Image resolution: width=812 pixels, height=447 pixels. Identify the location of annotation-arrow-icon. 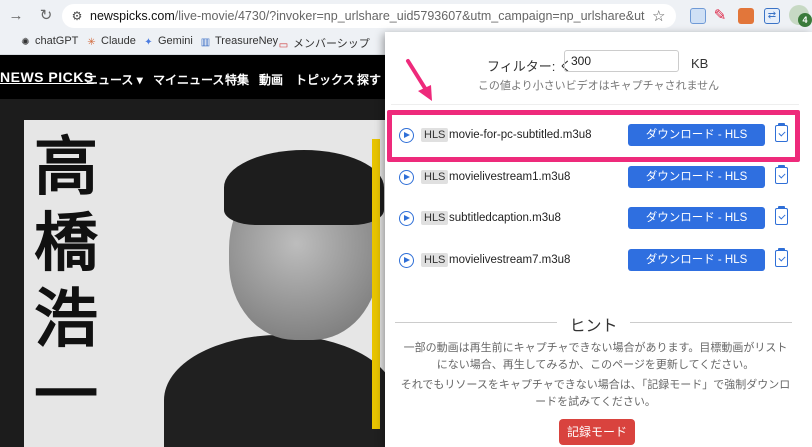
(419, 80).